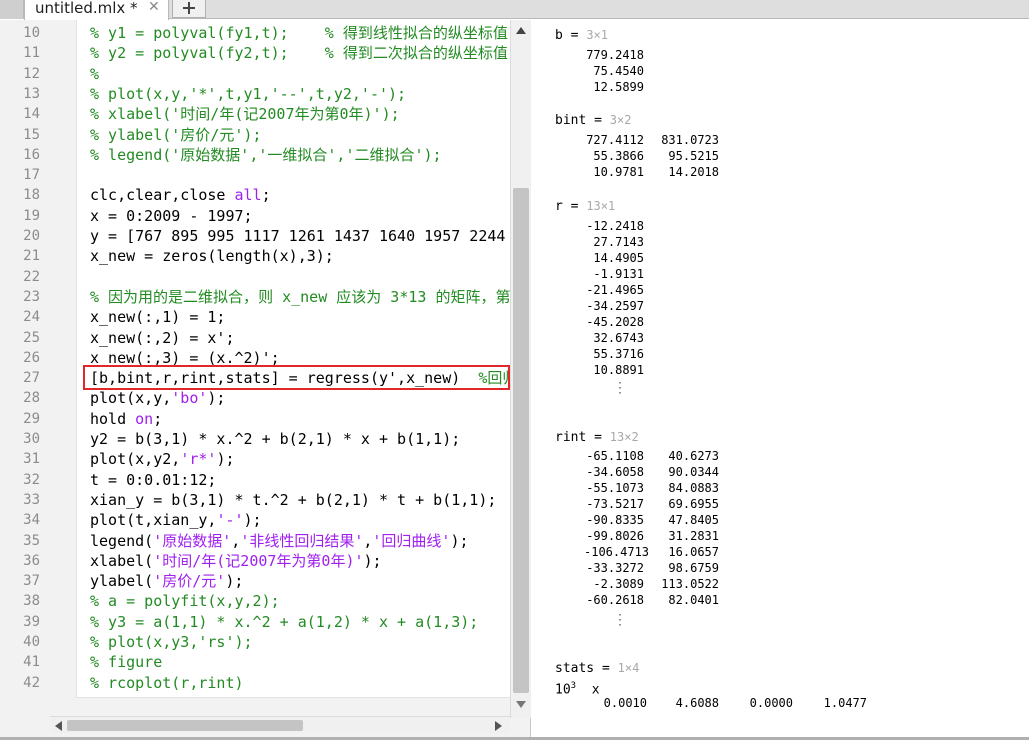 The image size is (1029, 740). Describe the element at coordinates (521, 30) in the screenshot. I see `scroll-up-icon` at that location.